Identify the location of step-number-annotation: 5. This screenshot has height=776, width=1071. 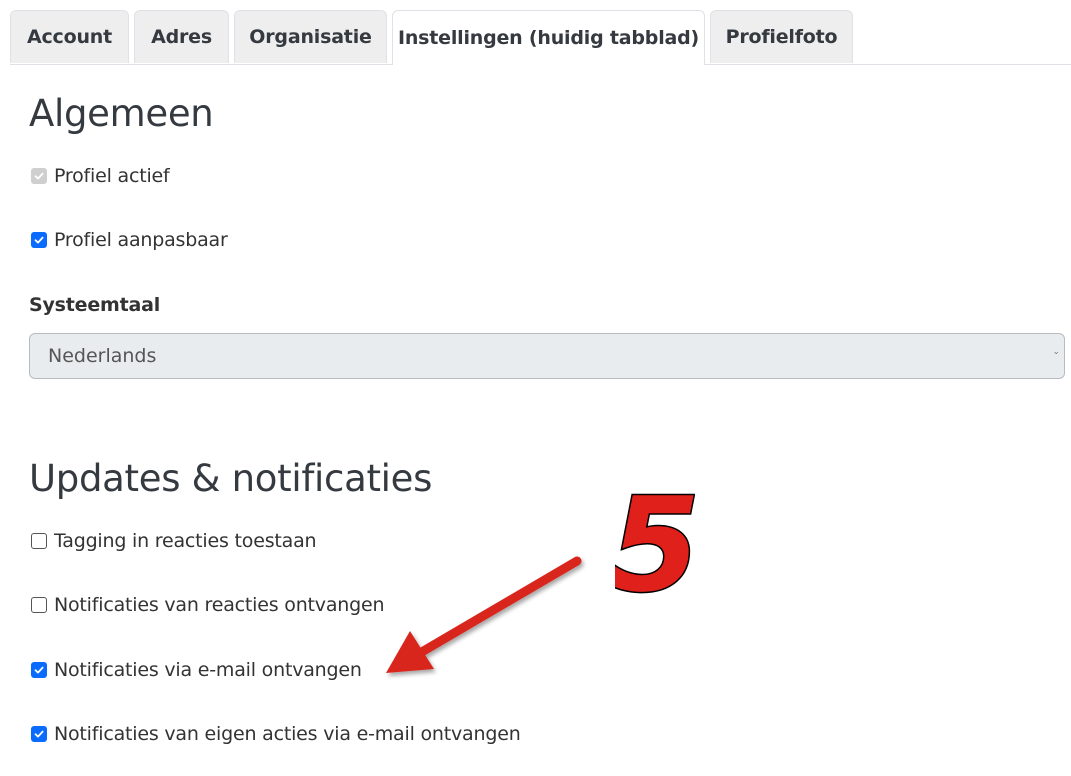
(655, 540).